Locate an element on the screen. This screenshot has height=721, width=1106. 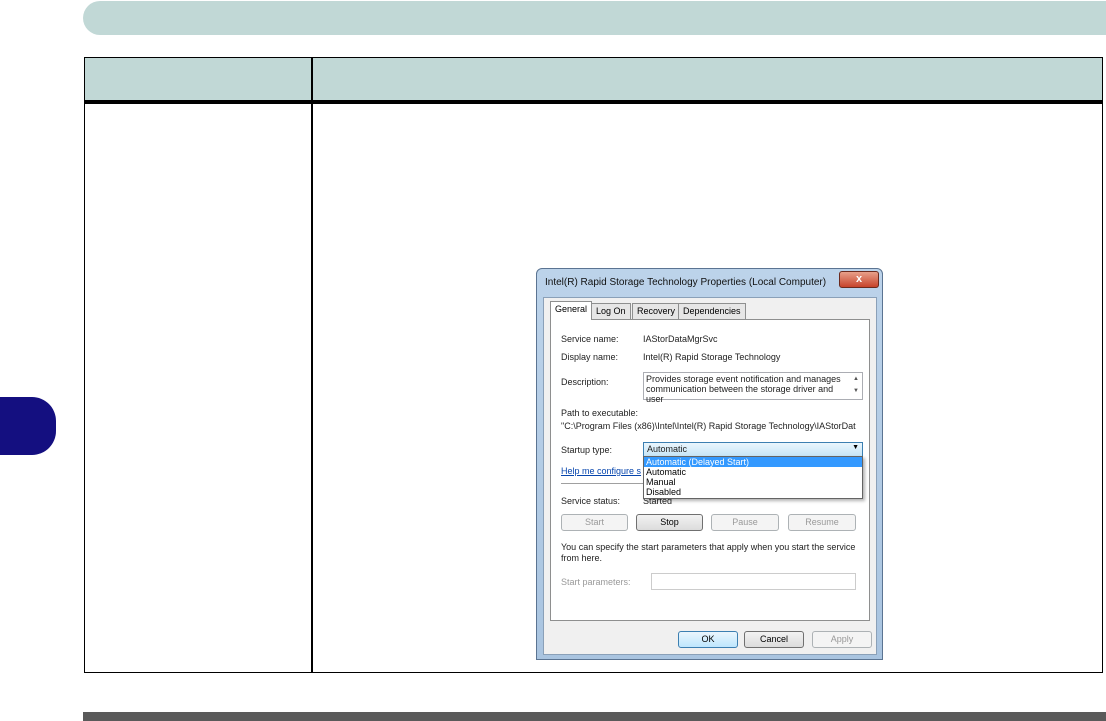
column-divider is located at coordinates (312, 365).